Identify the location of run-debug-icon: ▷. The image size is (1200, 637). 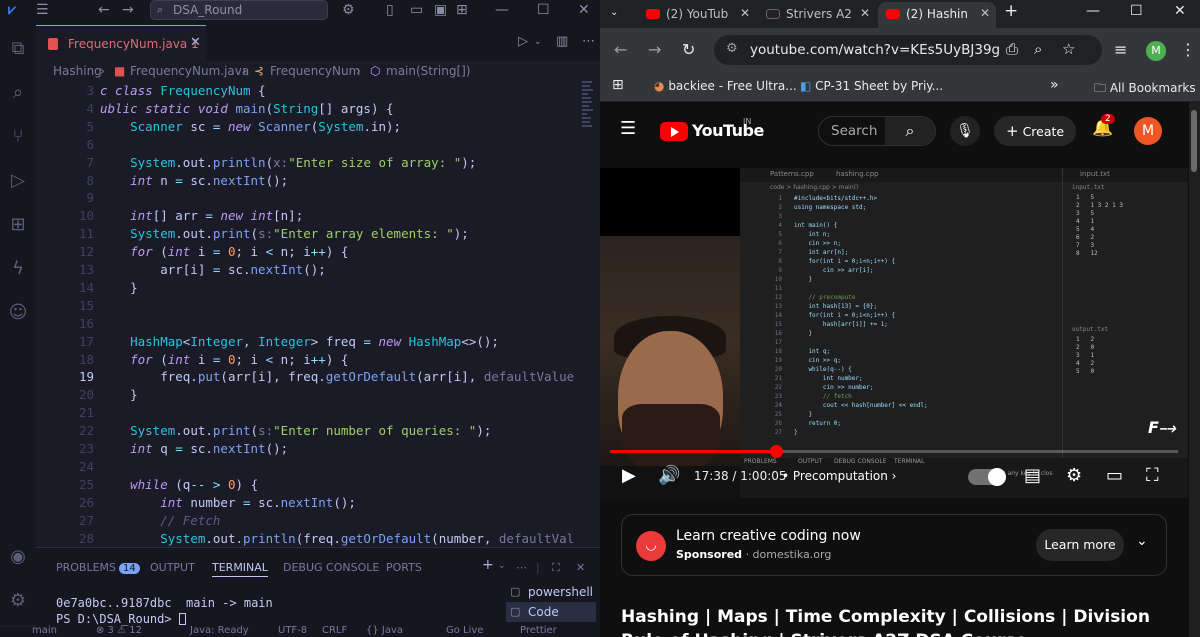
(18, 181).